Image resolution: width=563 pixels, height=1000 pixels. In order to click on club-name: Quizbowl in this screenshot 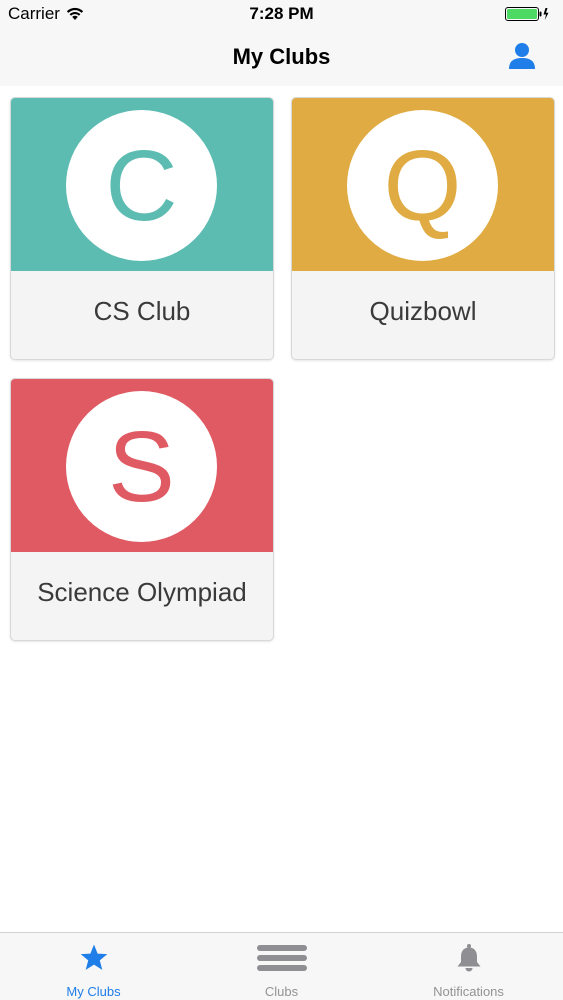, I will do `click(423, 311)`.